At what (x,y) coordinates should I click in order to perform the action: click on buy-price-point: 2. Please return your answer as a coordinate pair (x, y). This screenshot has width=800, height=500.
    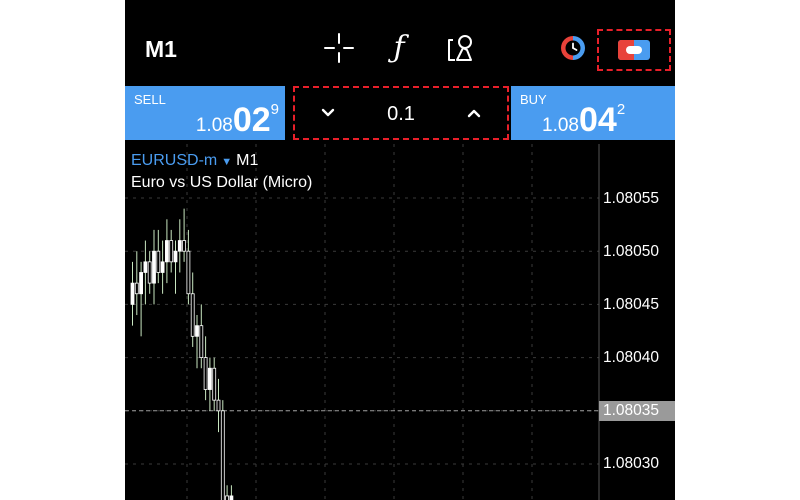
    Looking at the image, I should click on (621, 109).